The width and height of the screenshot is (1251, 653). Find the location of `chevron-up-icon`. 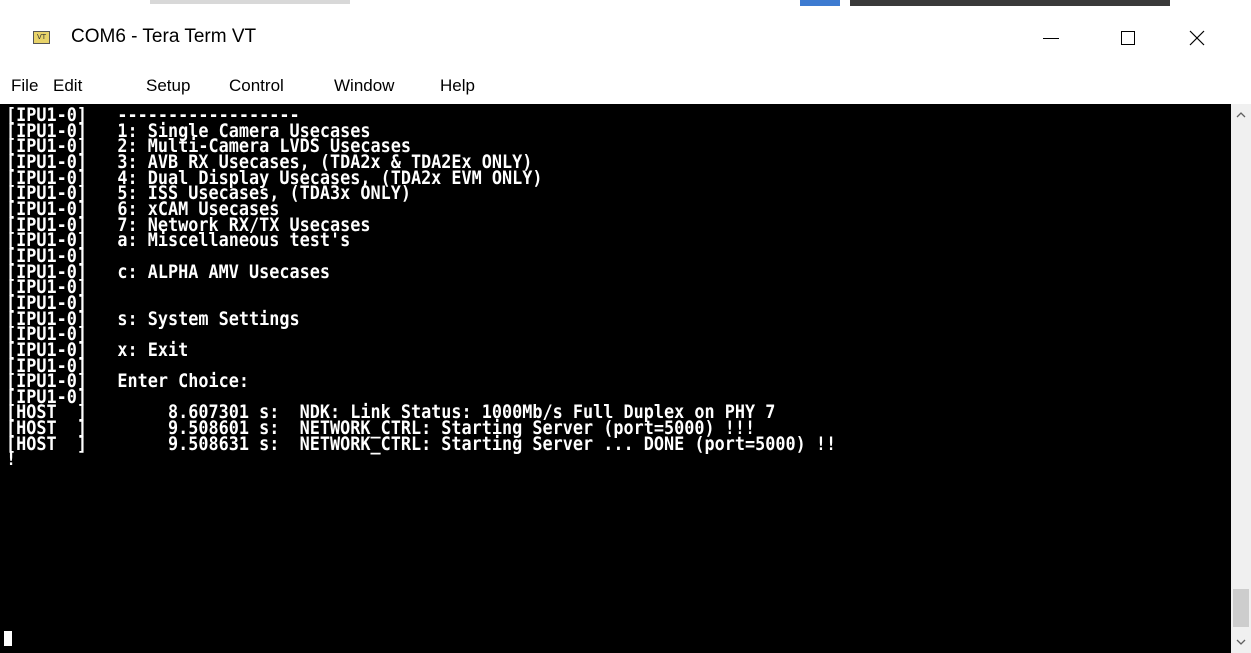

chevron-up-icon is located at coordinates (1241, 115).